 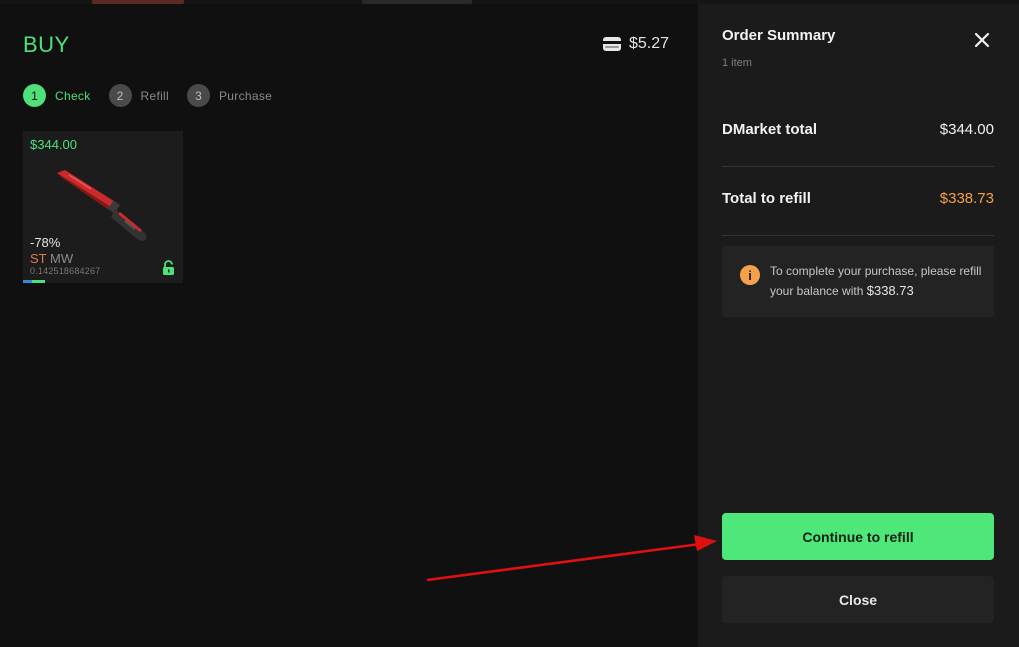 I want to click on wear-label: MW, so click(x=62, y=258).